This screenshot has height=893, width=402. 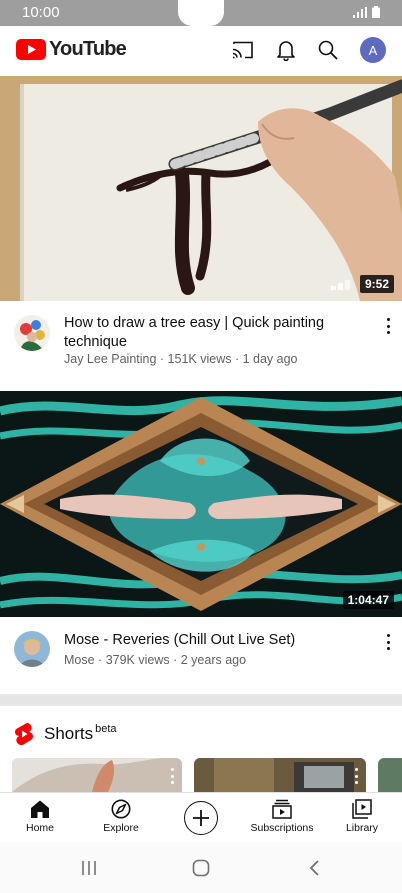 I want to click on shorts-title: Shorts, so click(x=69, y=733).